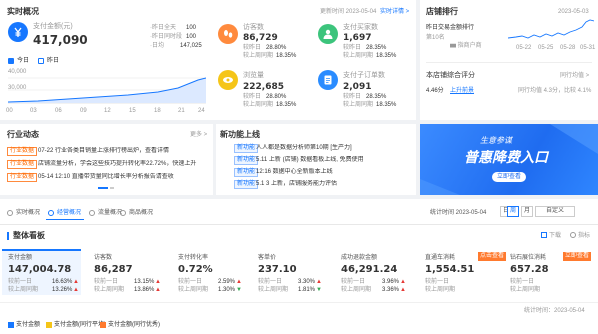  I want to click on kpi-pct: 16.63%, so click(62, 282).